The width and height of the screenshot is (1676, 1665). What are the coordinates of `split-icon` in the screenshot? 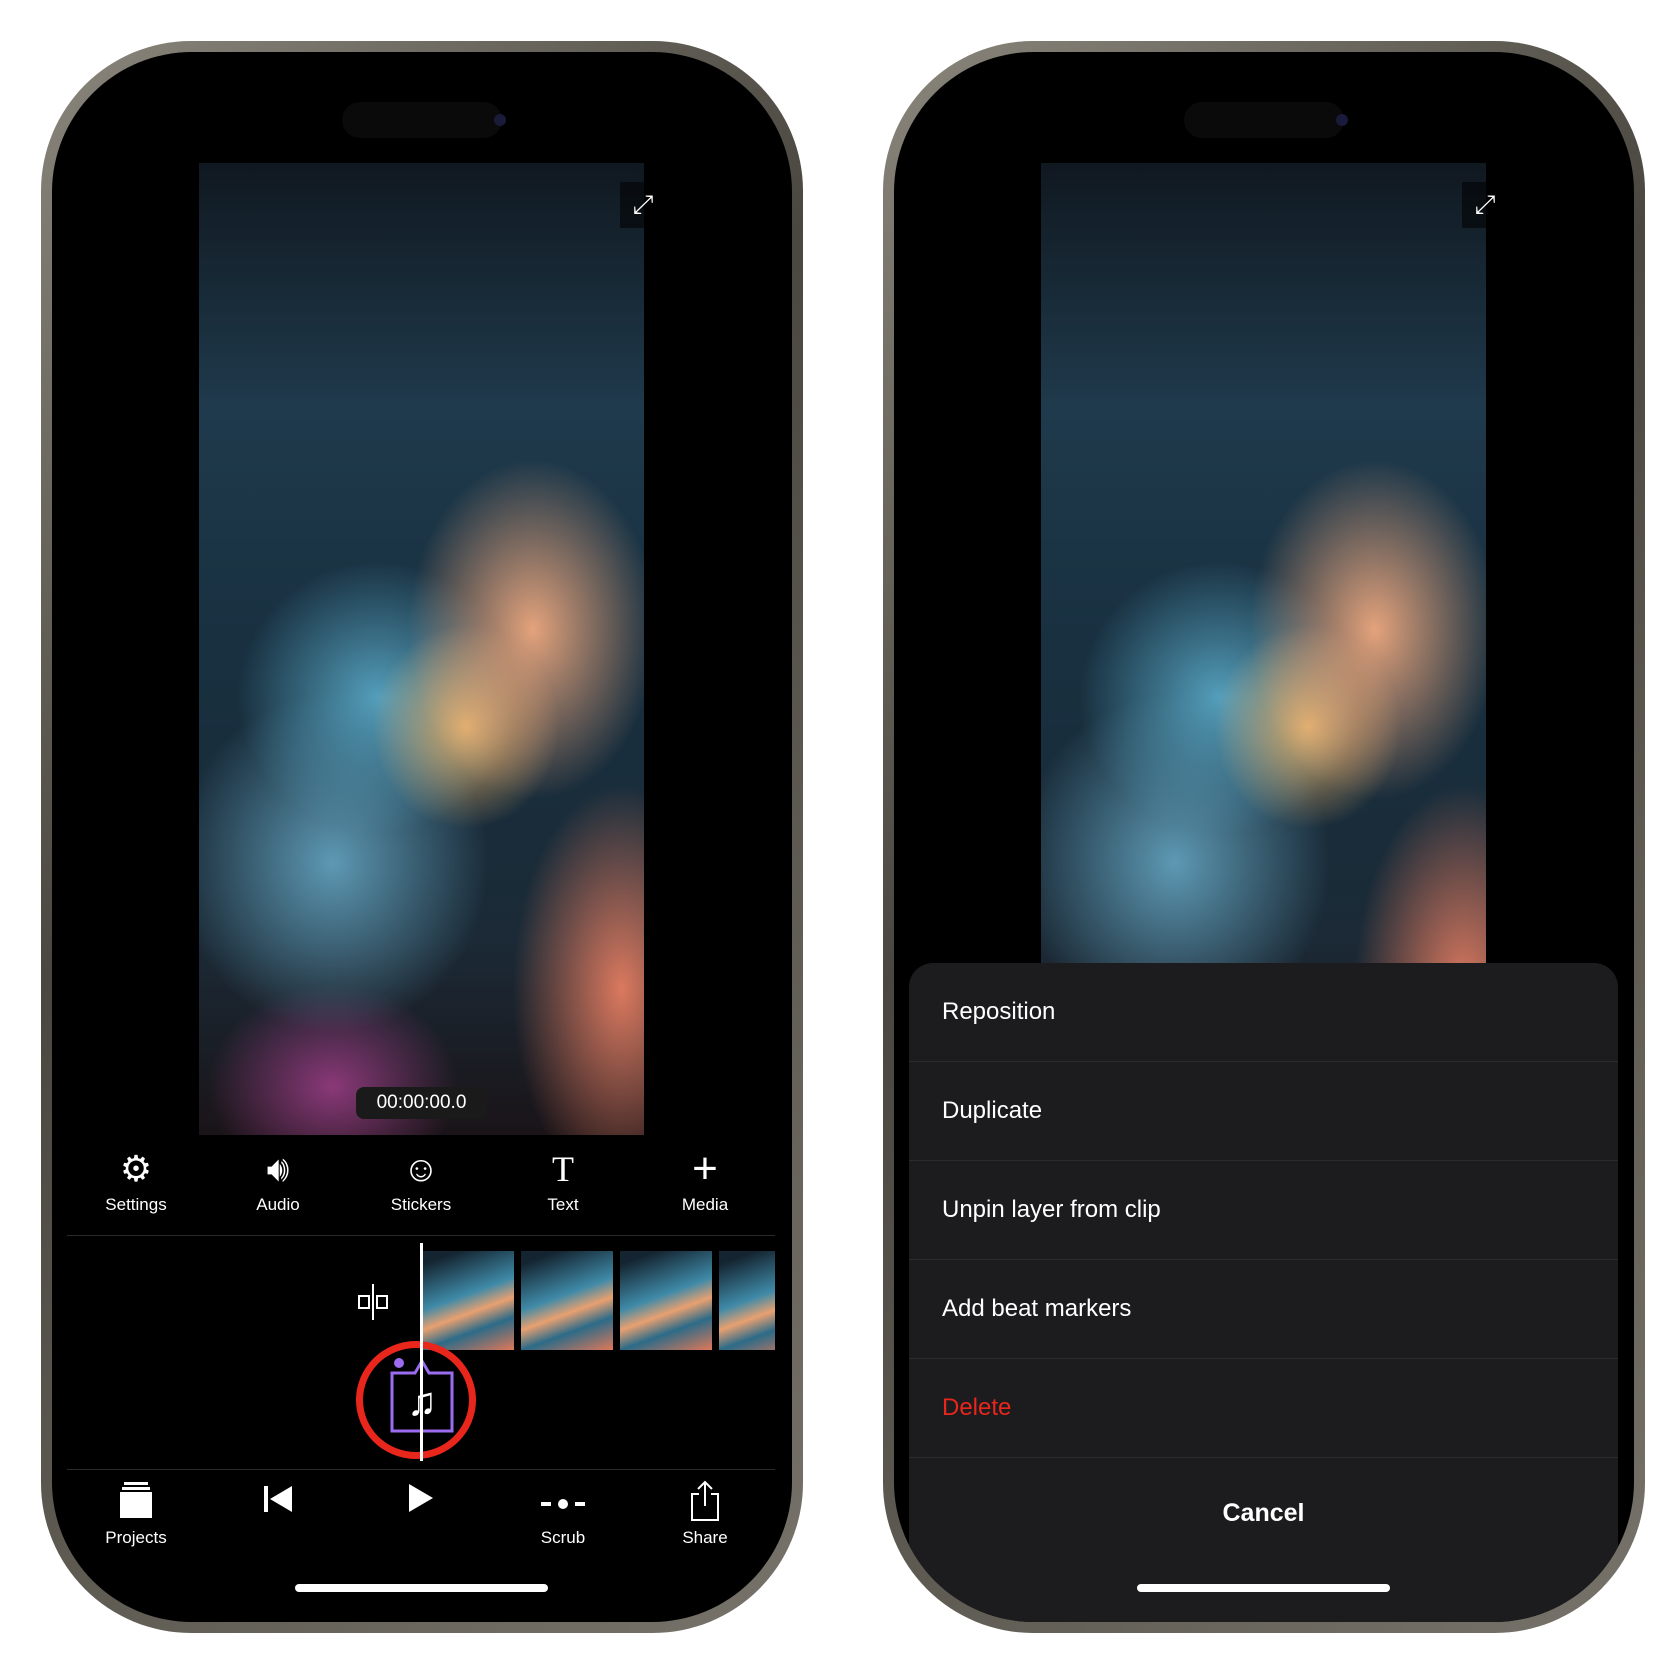 It's located at (373, 1302).